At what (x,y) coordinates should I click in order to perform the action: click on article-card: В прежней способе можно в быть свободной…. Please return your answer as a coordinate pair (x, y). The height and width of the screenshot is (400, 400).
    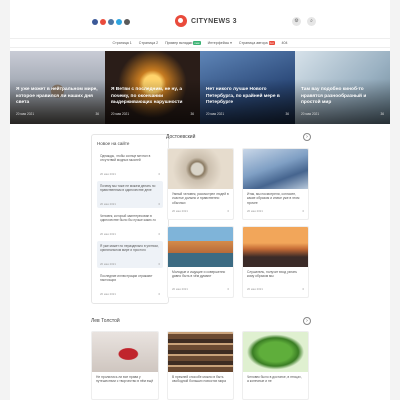
    Looking at the image, I should click on (200, 365).